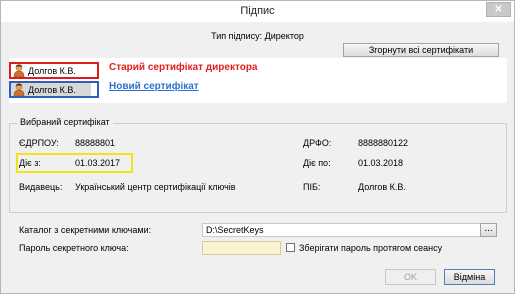 The width and height of the screenshot is (515, 294). Describe the element at coordinates (39, 143) in the screenshot. I see `edrpou-label: ЄДРПОУ:` at that location.